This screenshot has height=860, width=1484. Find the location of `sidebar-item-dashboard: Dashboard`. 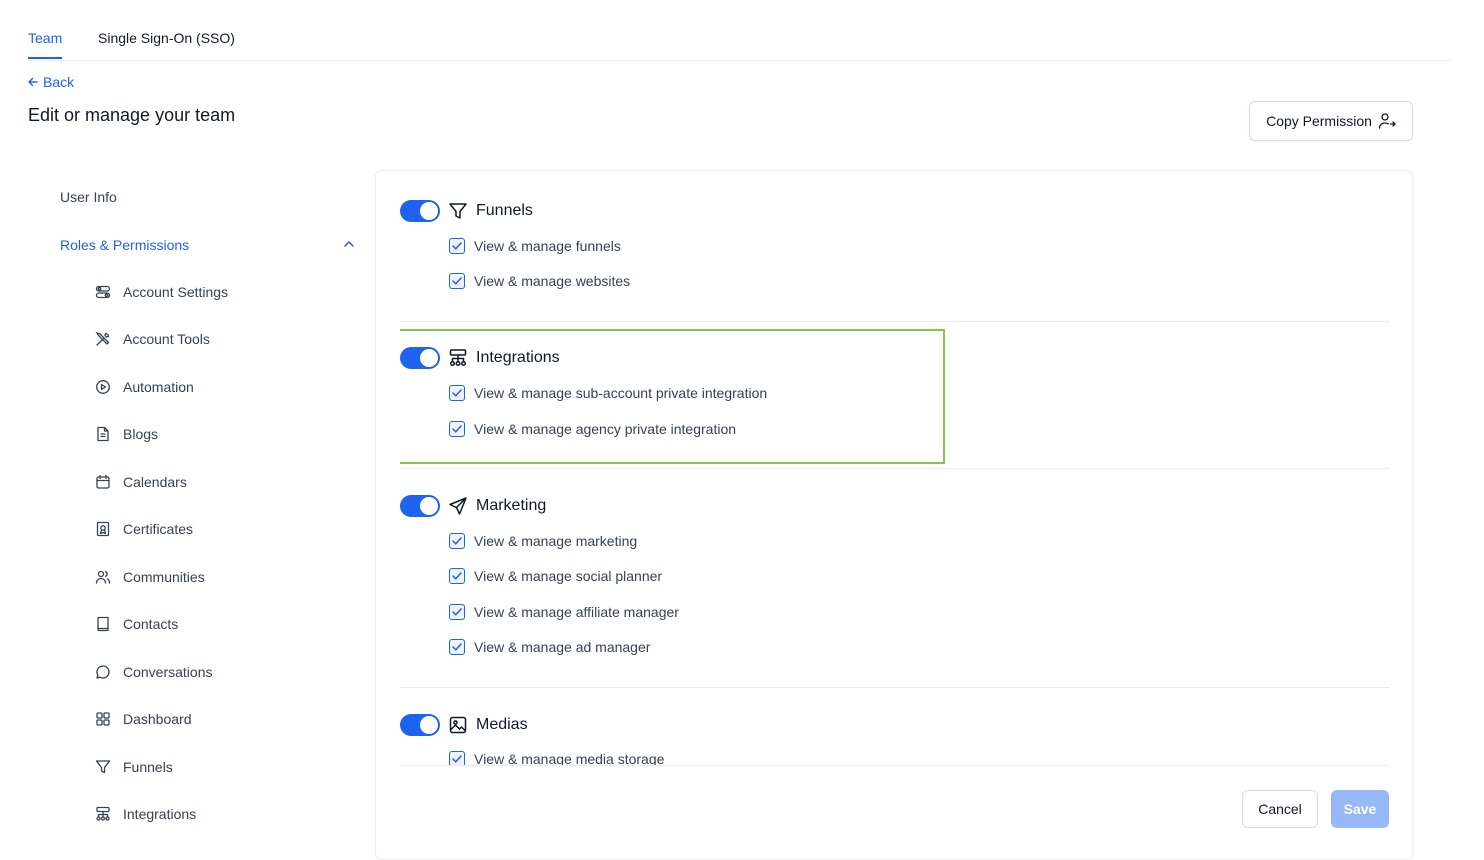

sidebar-item-dashboard: Dashboard is located at coordinates (143, 719).